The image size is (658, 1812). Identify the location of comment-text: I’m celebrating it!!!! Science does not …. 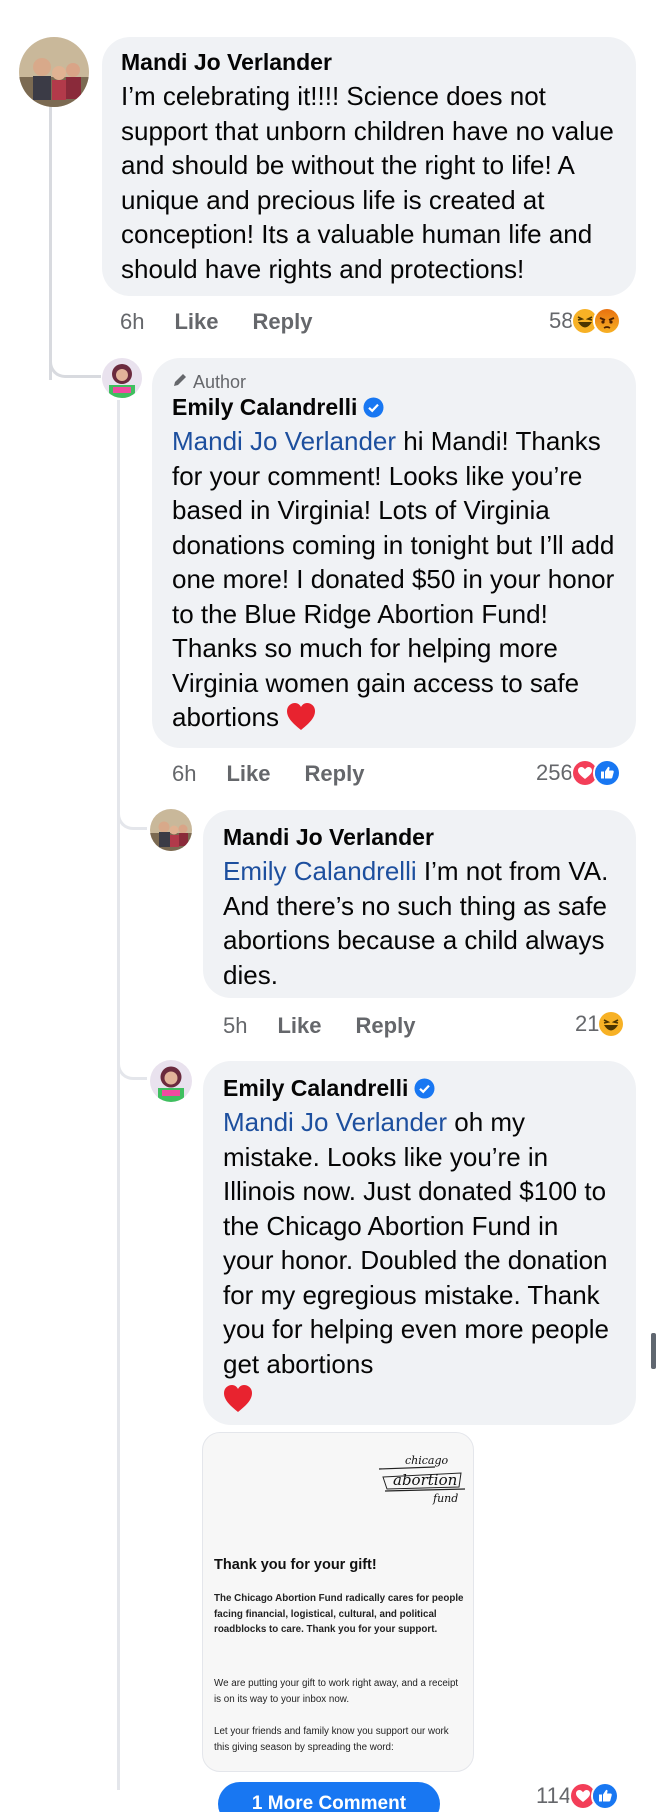
(367, 182).